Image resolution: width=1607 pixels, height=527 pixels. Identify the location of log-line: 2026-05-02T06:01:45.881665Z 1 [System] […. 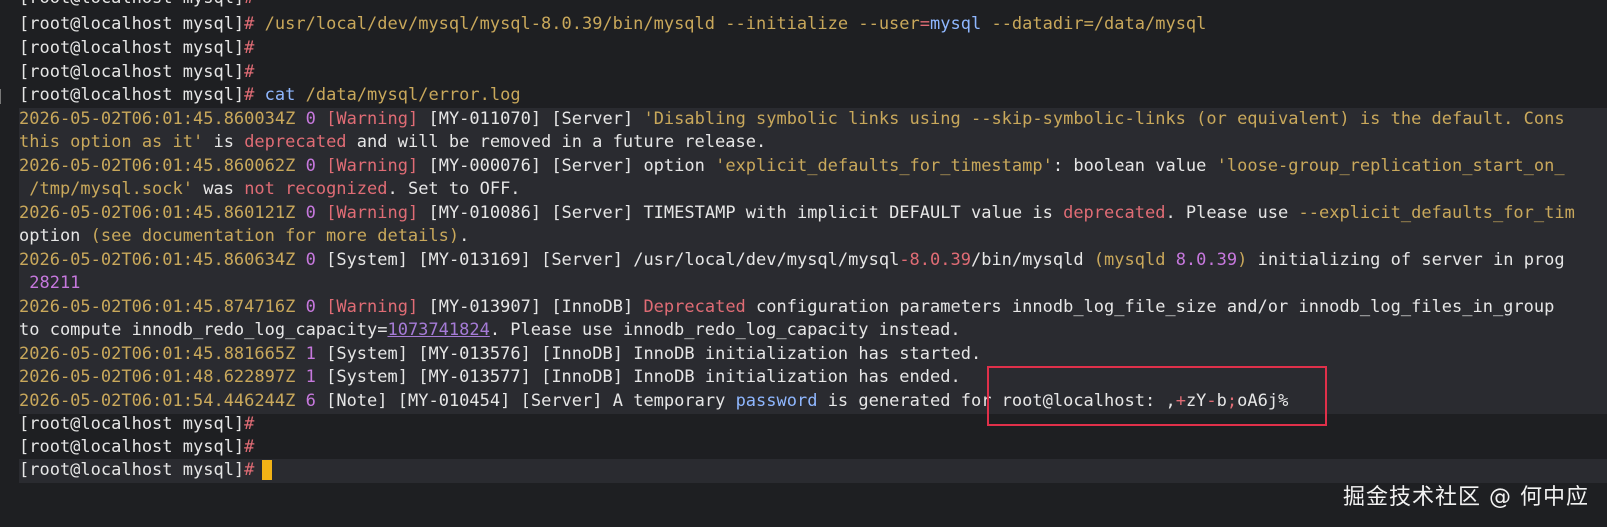
(813, 355).